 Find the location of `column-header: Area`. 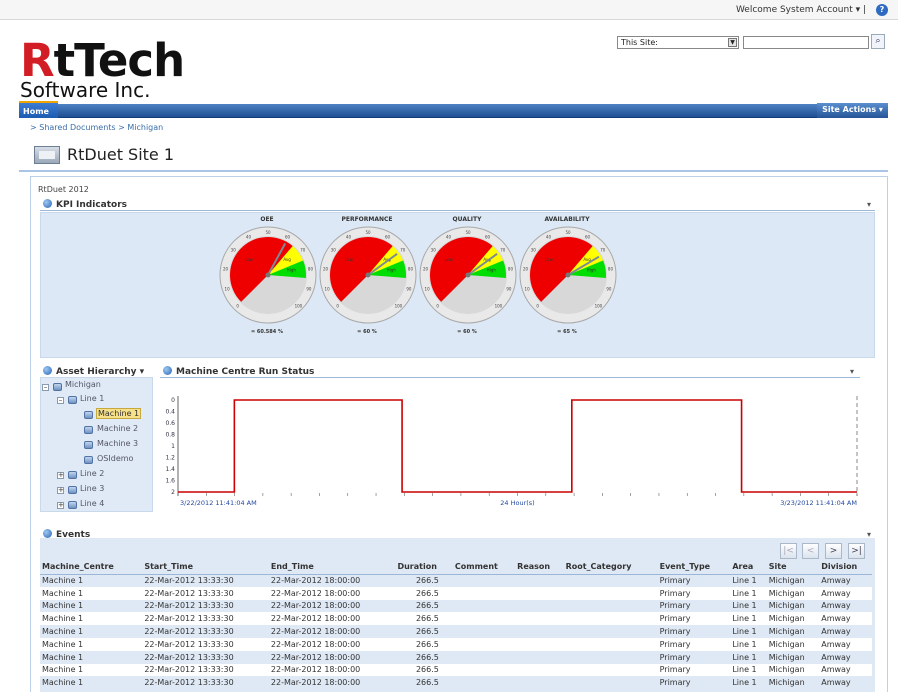

column-header: Area is located at coordinates (748, 567).